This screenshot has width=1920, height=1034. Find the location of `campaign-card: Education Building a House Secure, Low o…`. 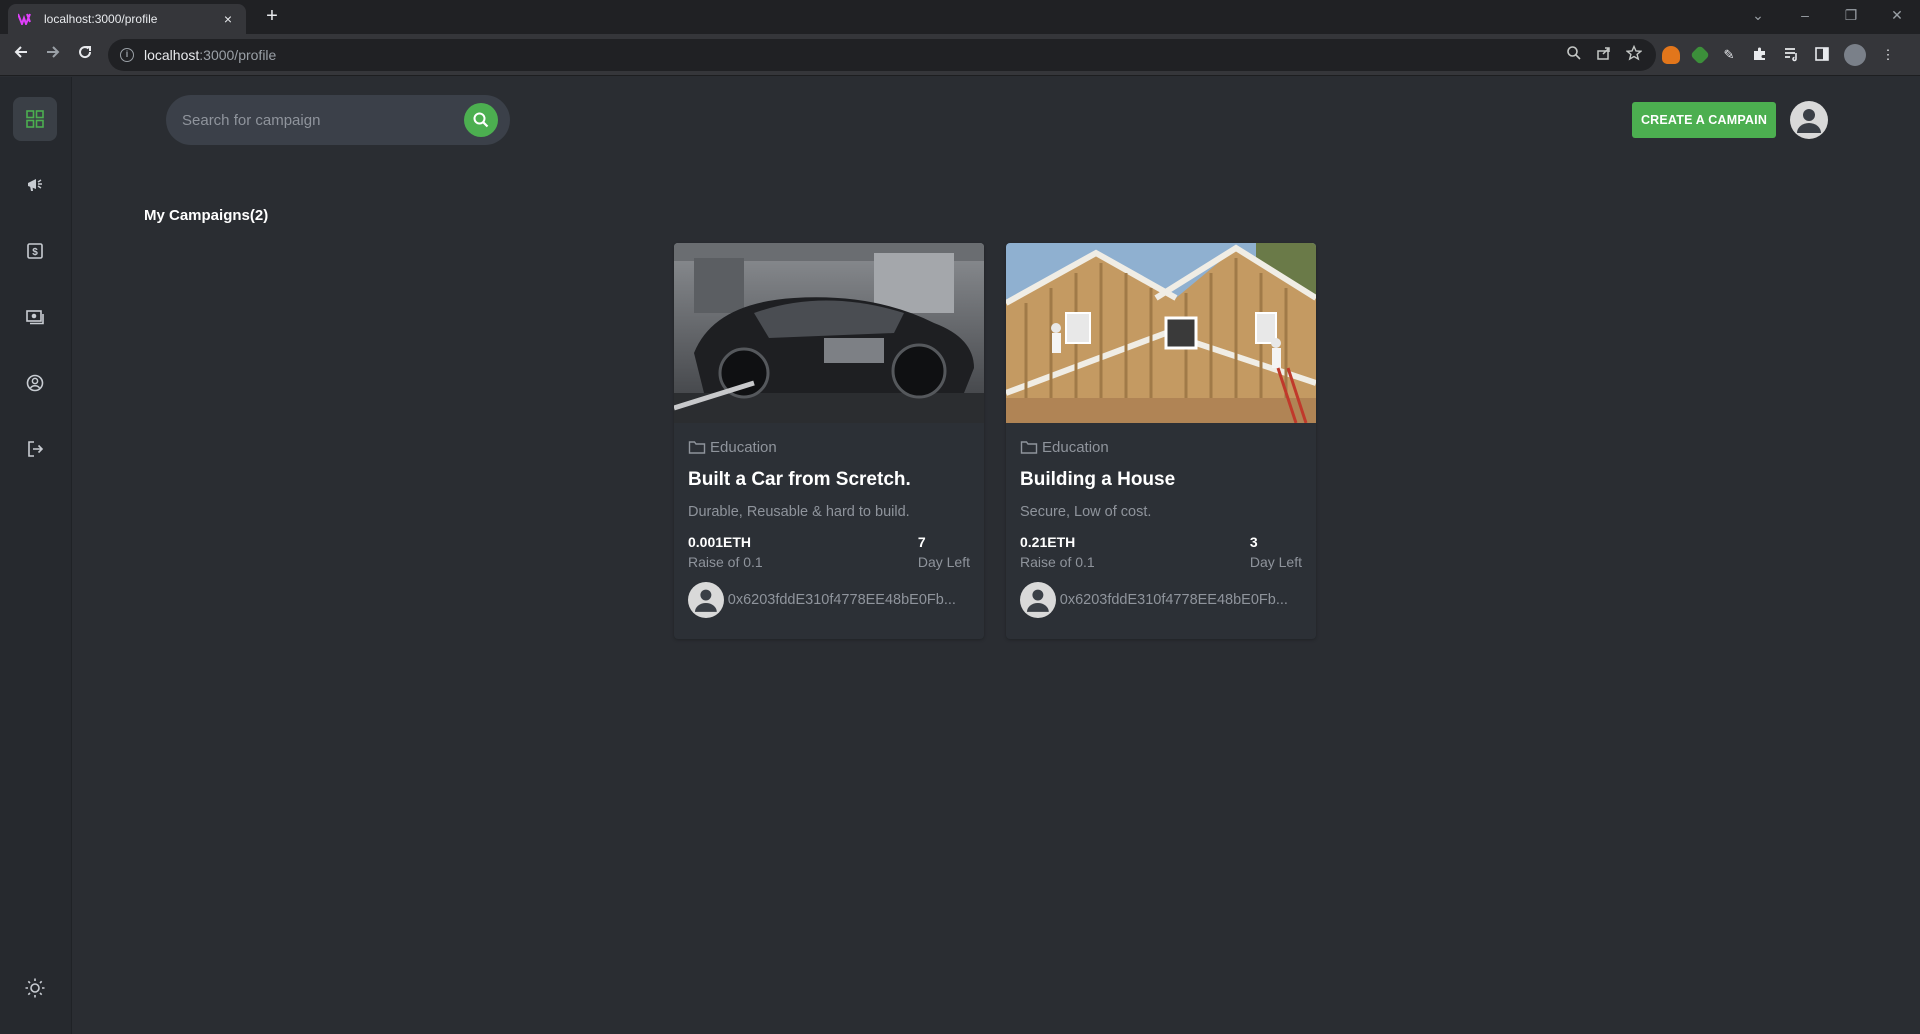

campaign-card: Education Building a House Secure, Low o… is located at coordinates (1161, 441).